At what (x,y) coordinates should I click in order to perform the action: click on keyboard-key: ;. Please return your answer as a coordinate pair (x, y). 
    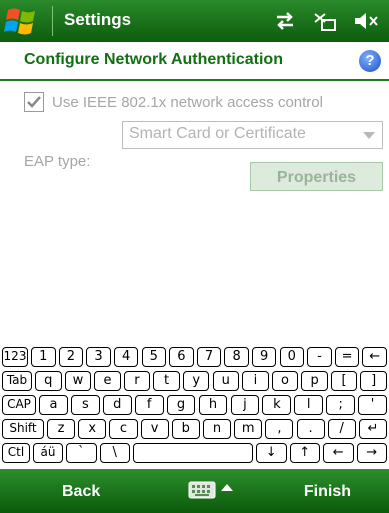
    Looking at the image, I should click on (341, 405).